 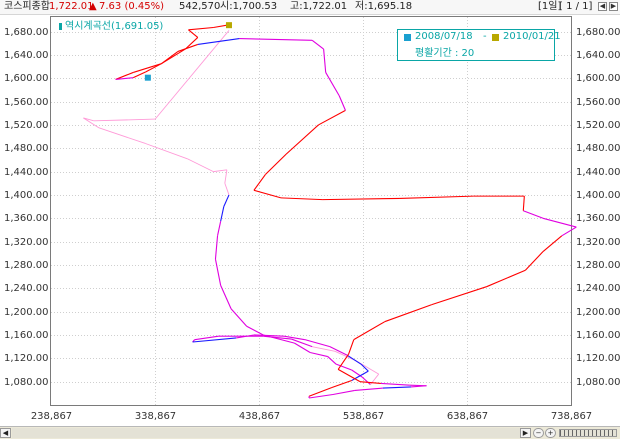 I want to click on y-tick-label-left: 1,400.00, so click(x=26, y=195).